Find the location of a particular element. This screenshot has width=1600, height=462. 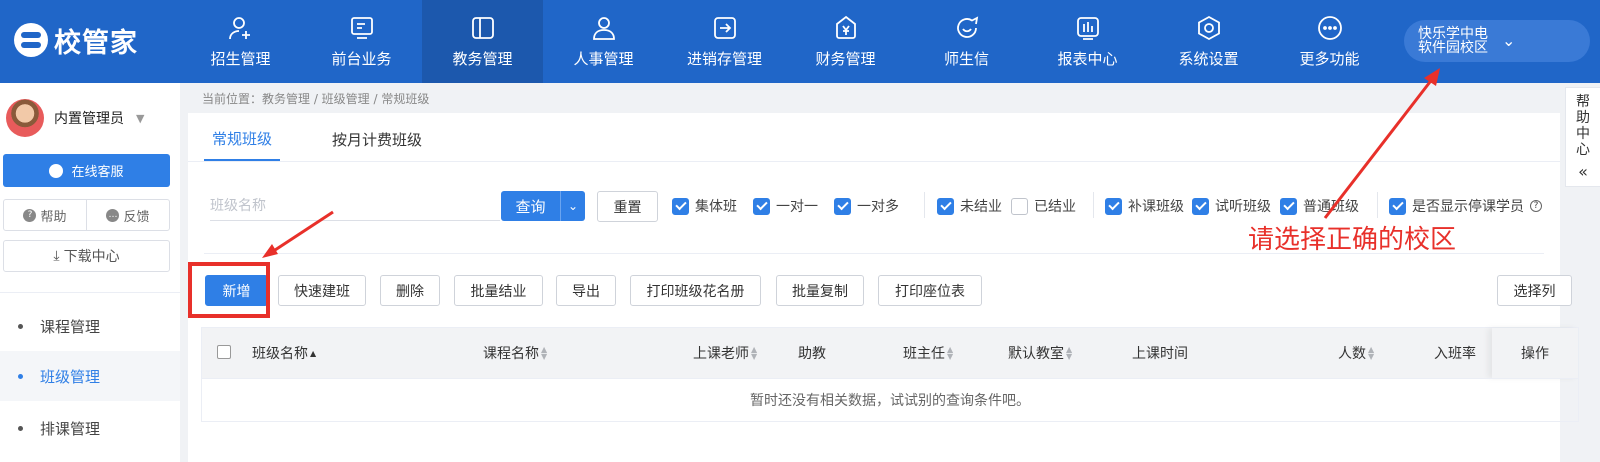

chevron-down-icon: ⌄ is located at coordinates (1509, 40).